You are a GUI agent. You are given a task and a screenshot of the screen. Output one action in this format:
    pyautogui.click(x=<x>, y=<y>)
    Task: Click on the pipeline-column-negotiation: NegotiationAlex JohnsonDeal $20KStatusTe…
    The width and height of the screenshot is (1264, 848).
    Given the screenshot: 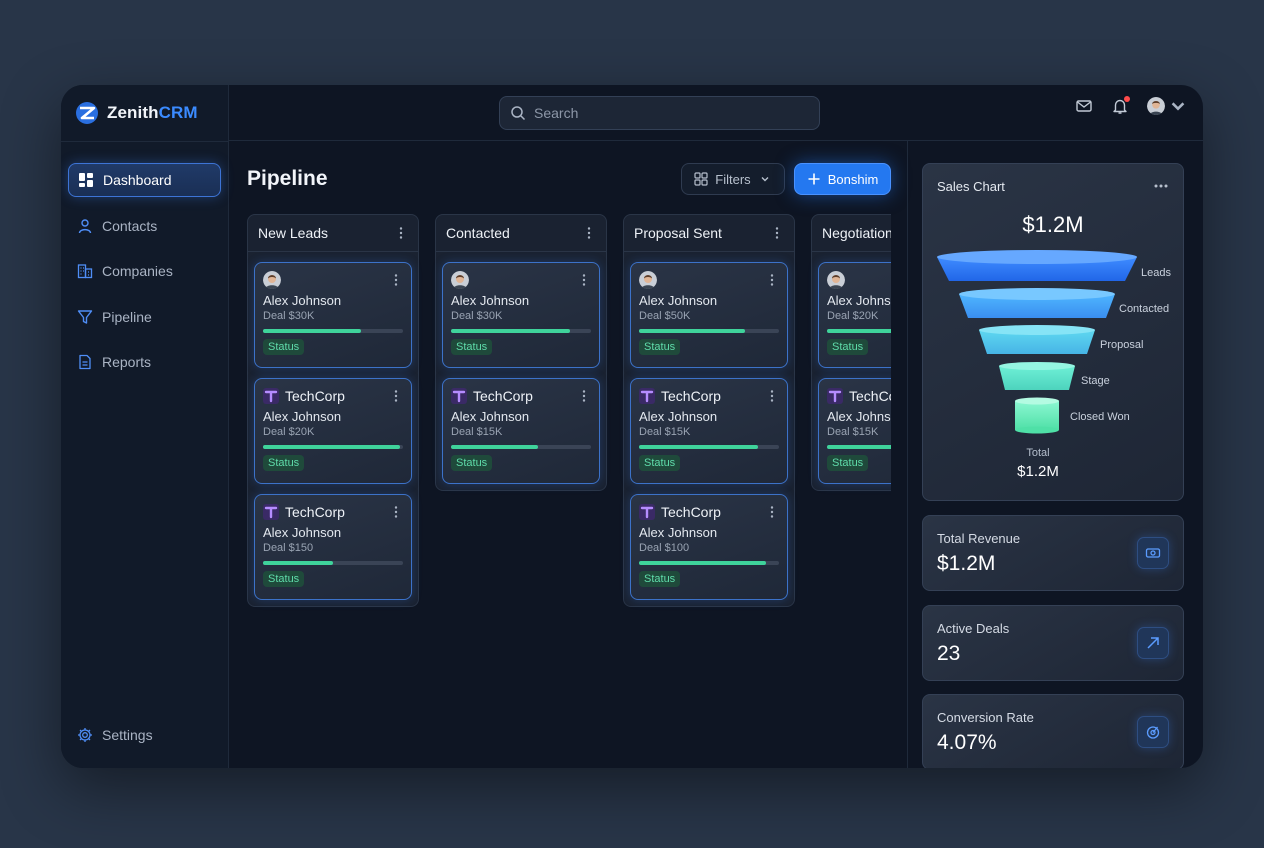 What is the action you would take?
    pyautogui.click(x=851, y=352)
    